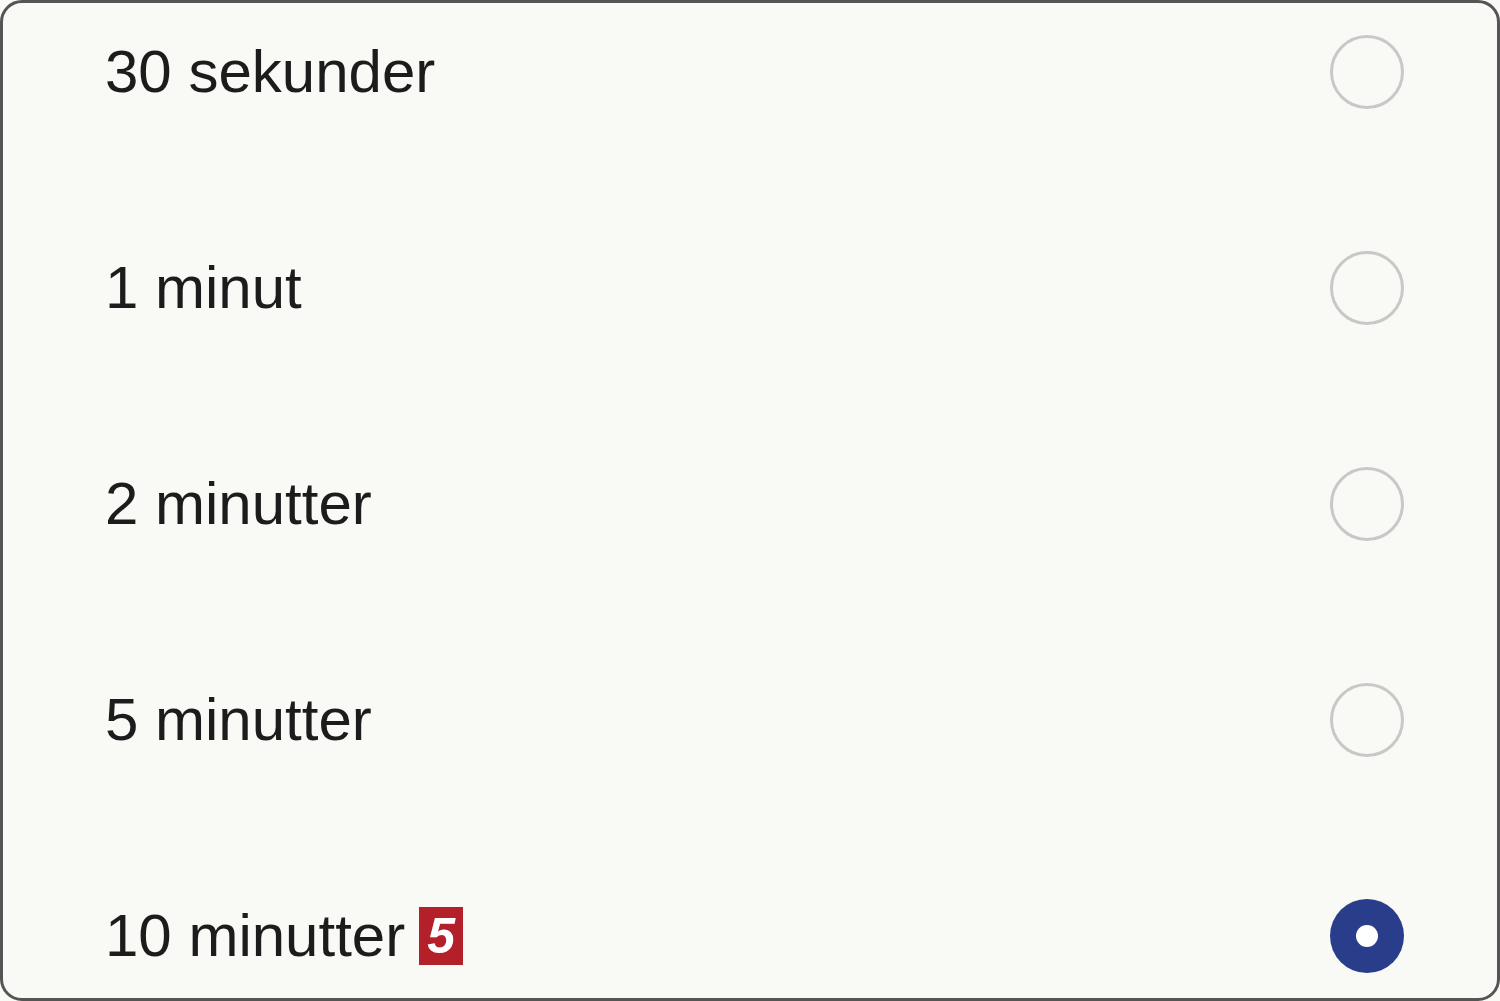 Image resolution: width=1500 pixels, height=1001 pixels. What do you see at coordinates (441, 936) in the screenshot?
I see `step-badge: 5` at bounding box center [441, 936].